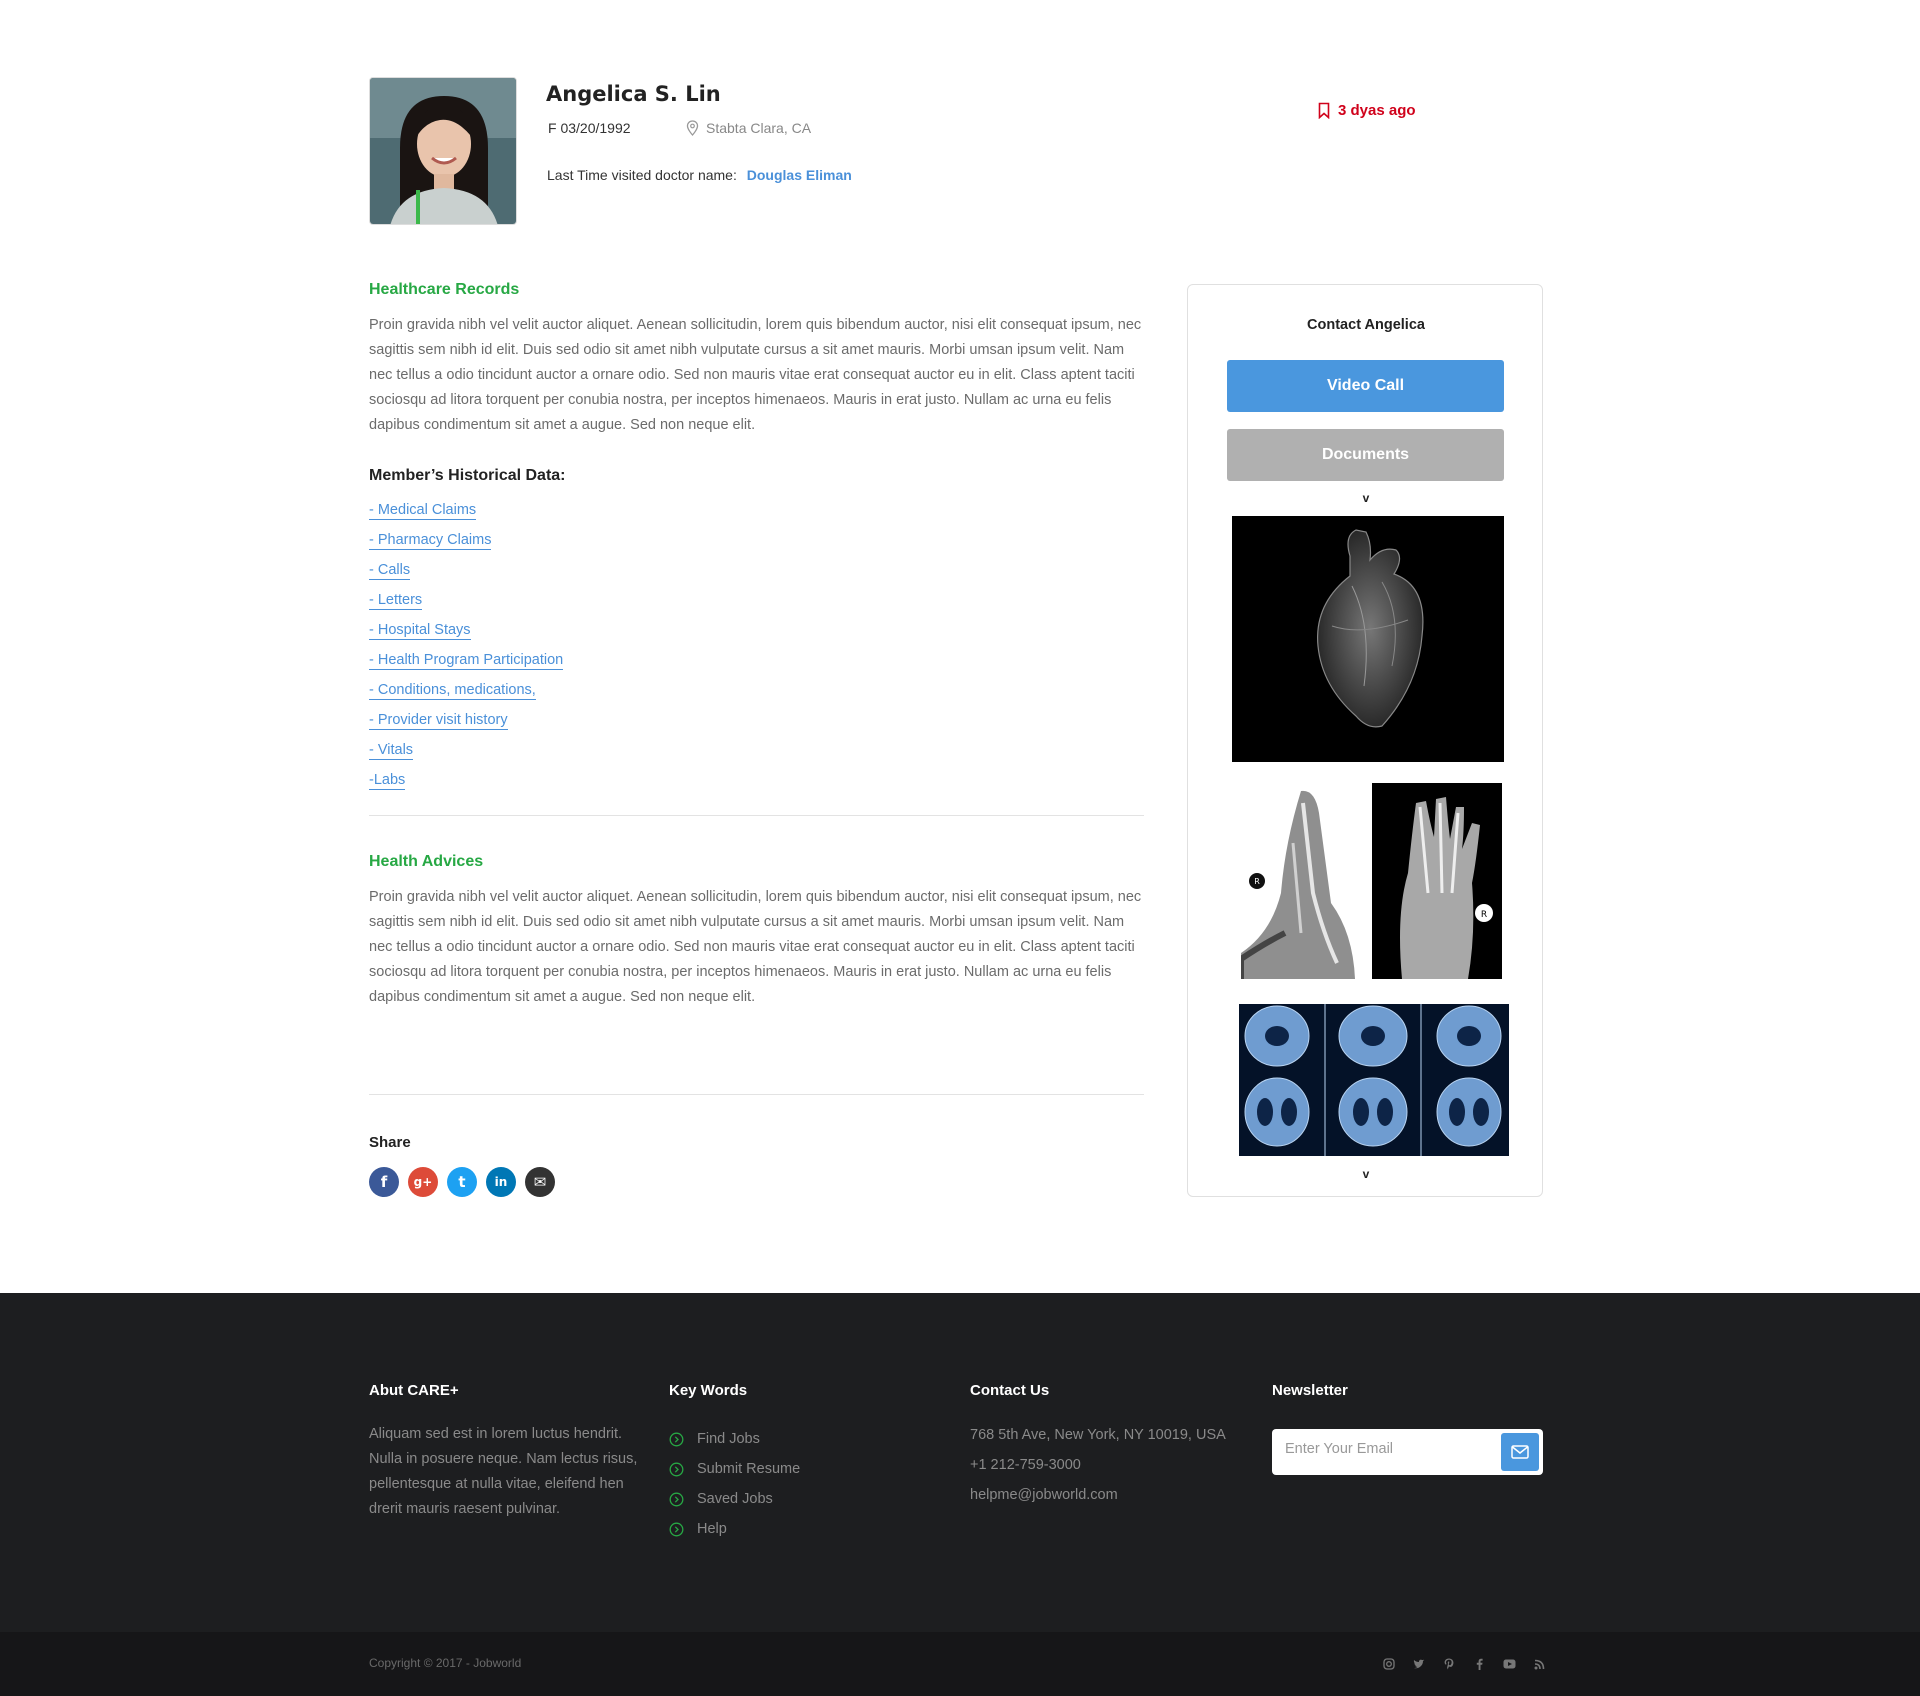 This screenshot has width=1920, height=1696. I want to click on list-item: - Conditions, medications,, so click(466, 696).